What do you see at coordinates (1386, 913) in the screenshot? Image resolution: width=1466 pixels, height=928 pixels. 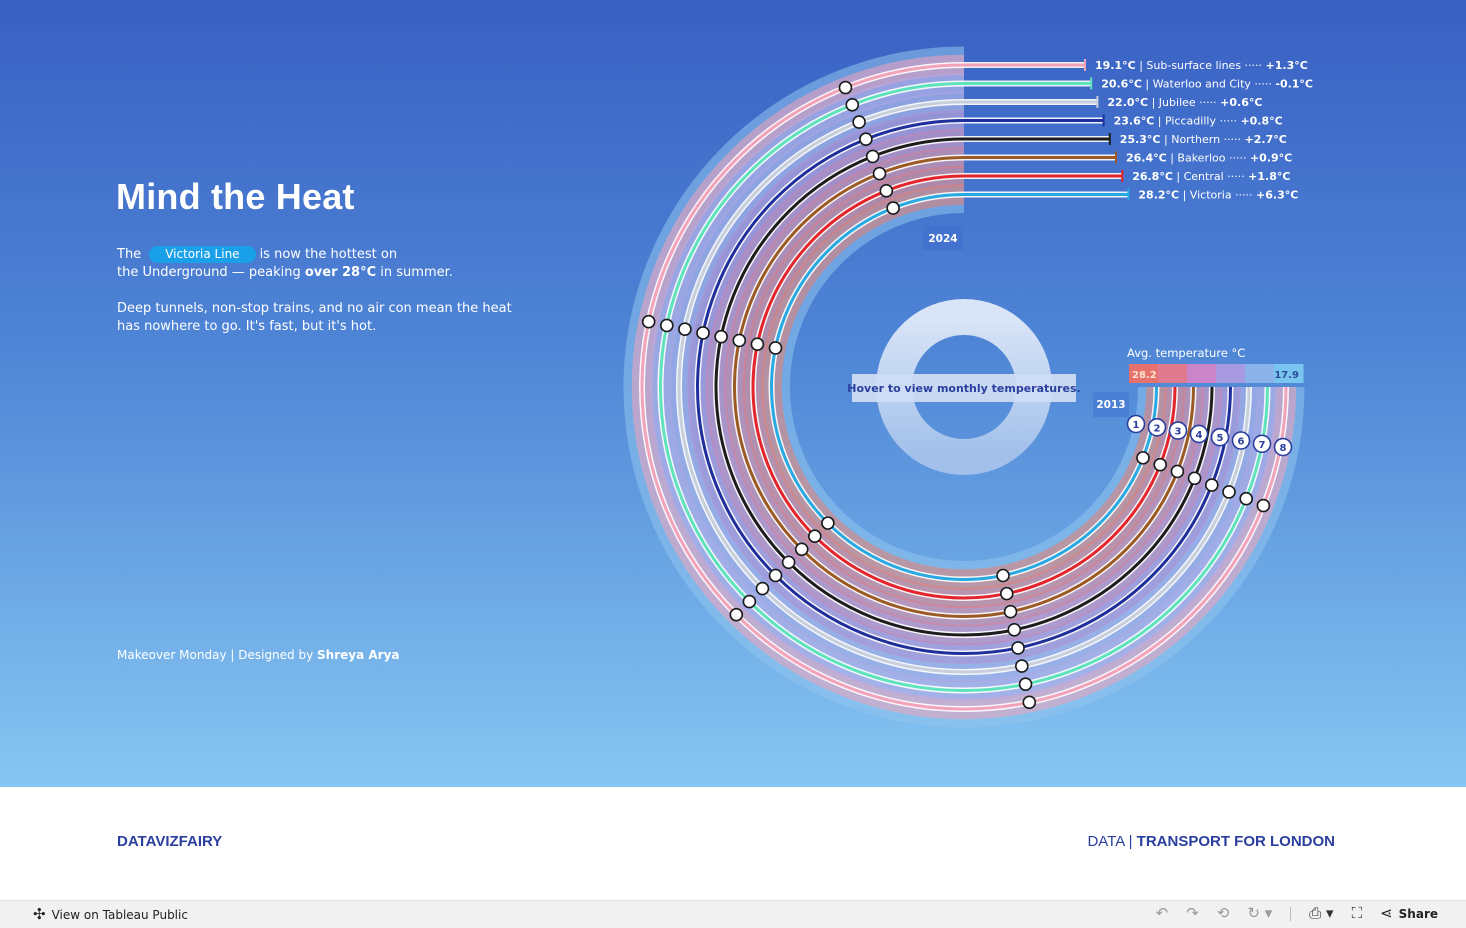 I see `share-icon: ⋖` at bounding box center [1386, 913].